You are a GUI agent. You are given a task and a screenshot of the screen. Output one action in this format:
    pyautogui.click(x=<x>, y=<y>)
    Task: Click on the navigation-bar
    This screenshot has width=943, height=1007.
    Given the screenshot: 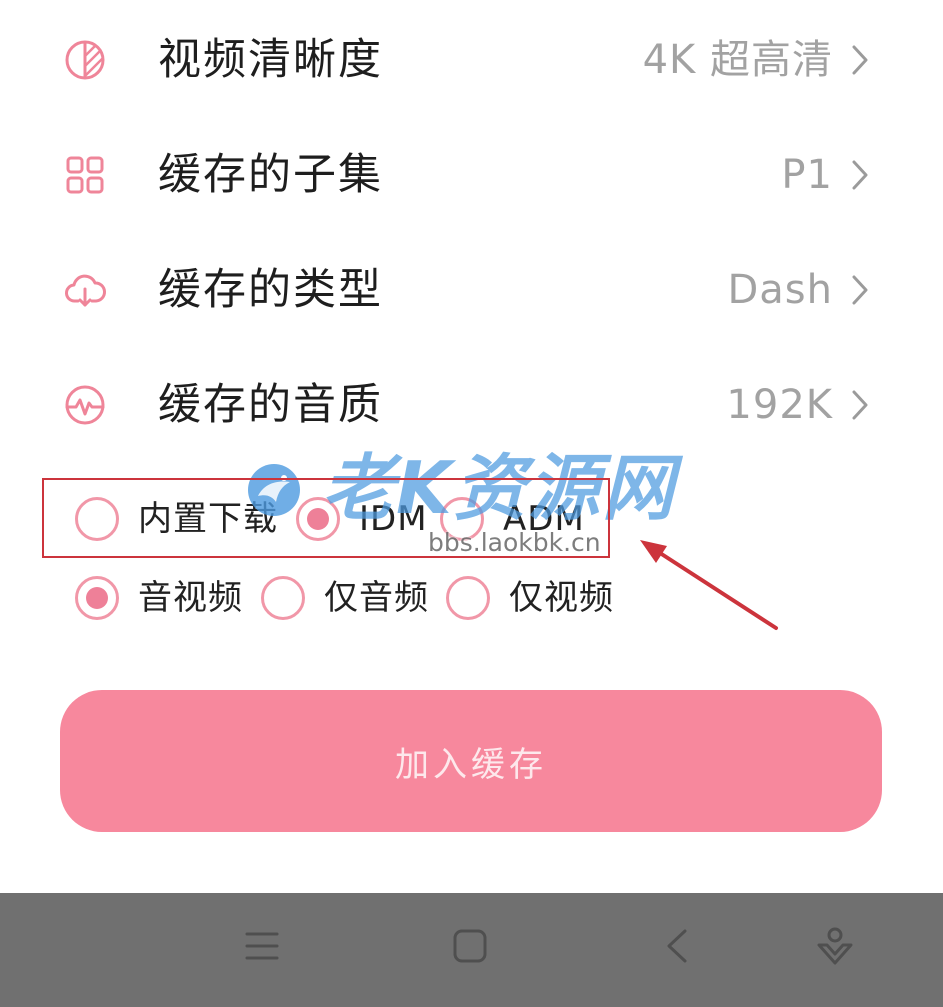 What is the action you would take?
    pyautogui.click(x=471, y=950)
    